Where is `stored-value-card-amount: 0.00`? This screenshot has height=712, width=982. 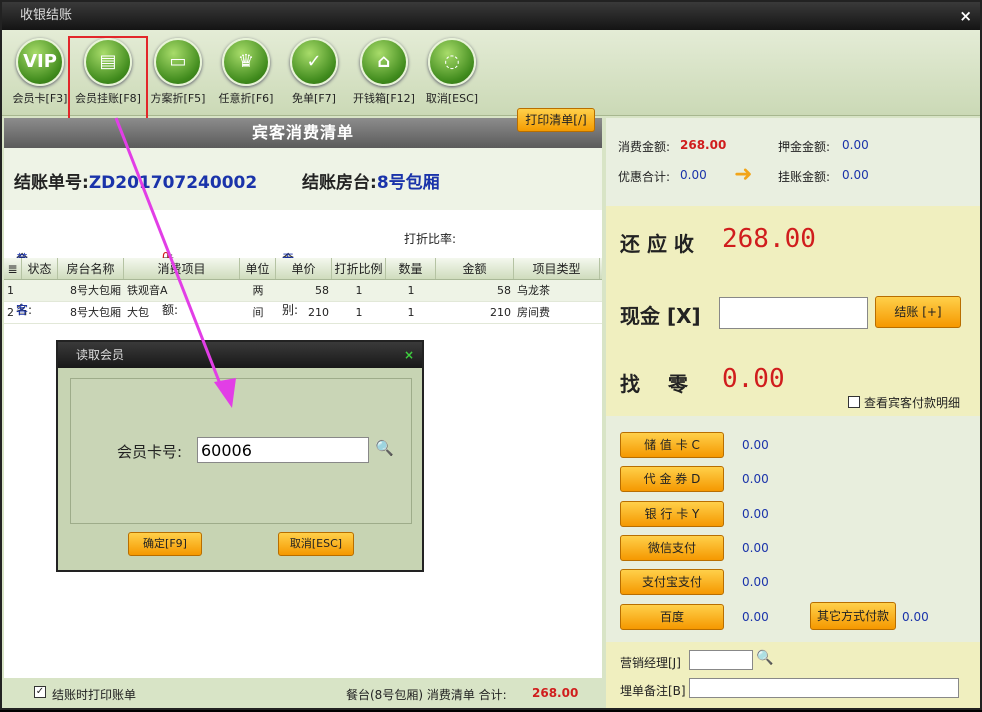 stored-value-card-amount: 0.00 is located at coordinates (755, 445).